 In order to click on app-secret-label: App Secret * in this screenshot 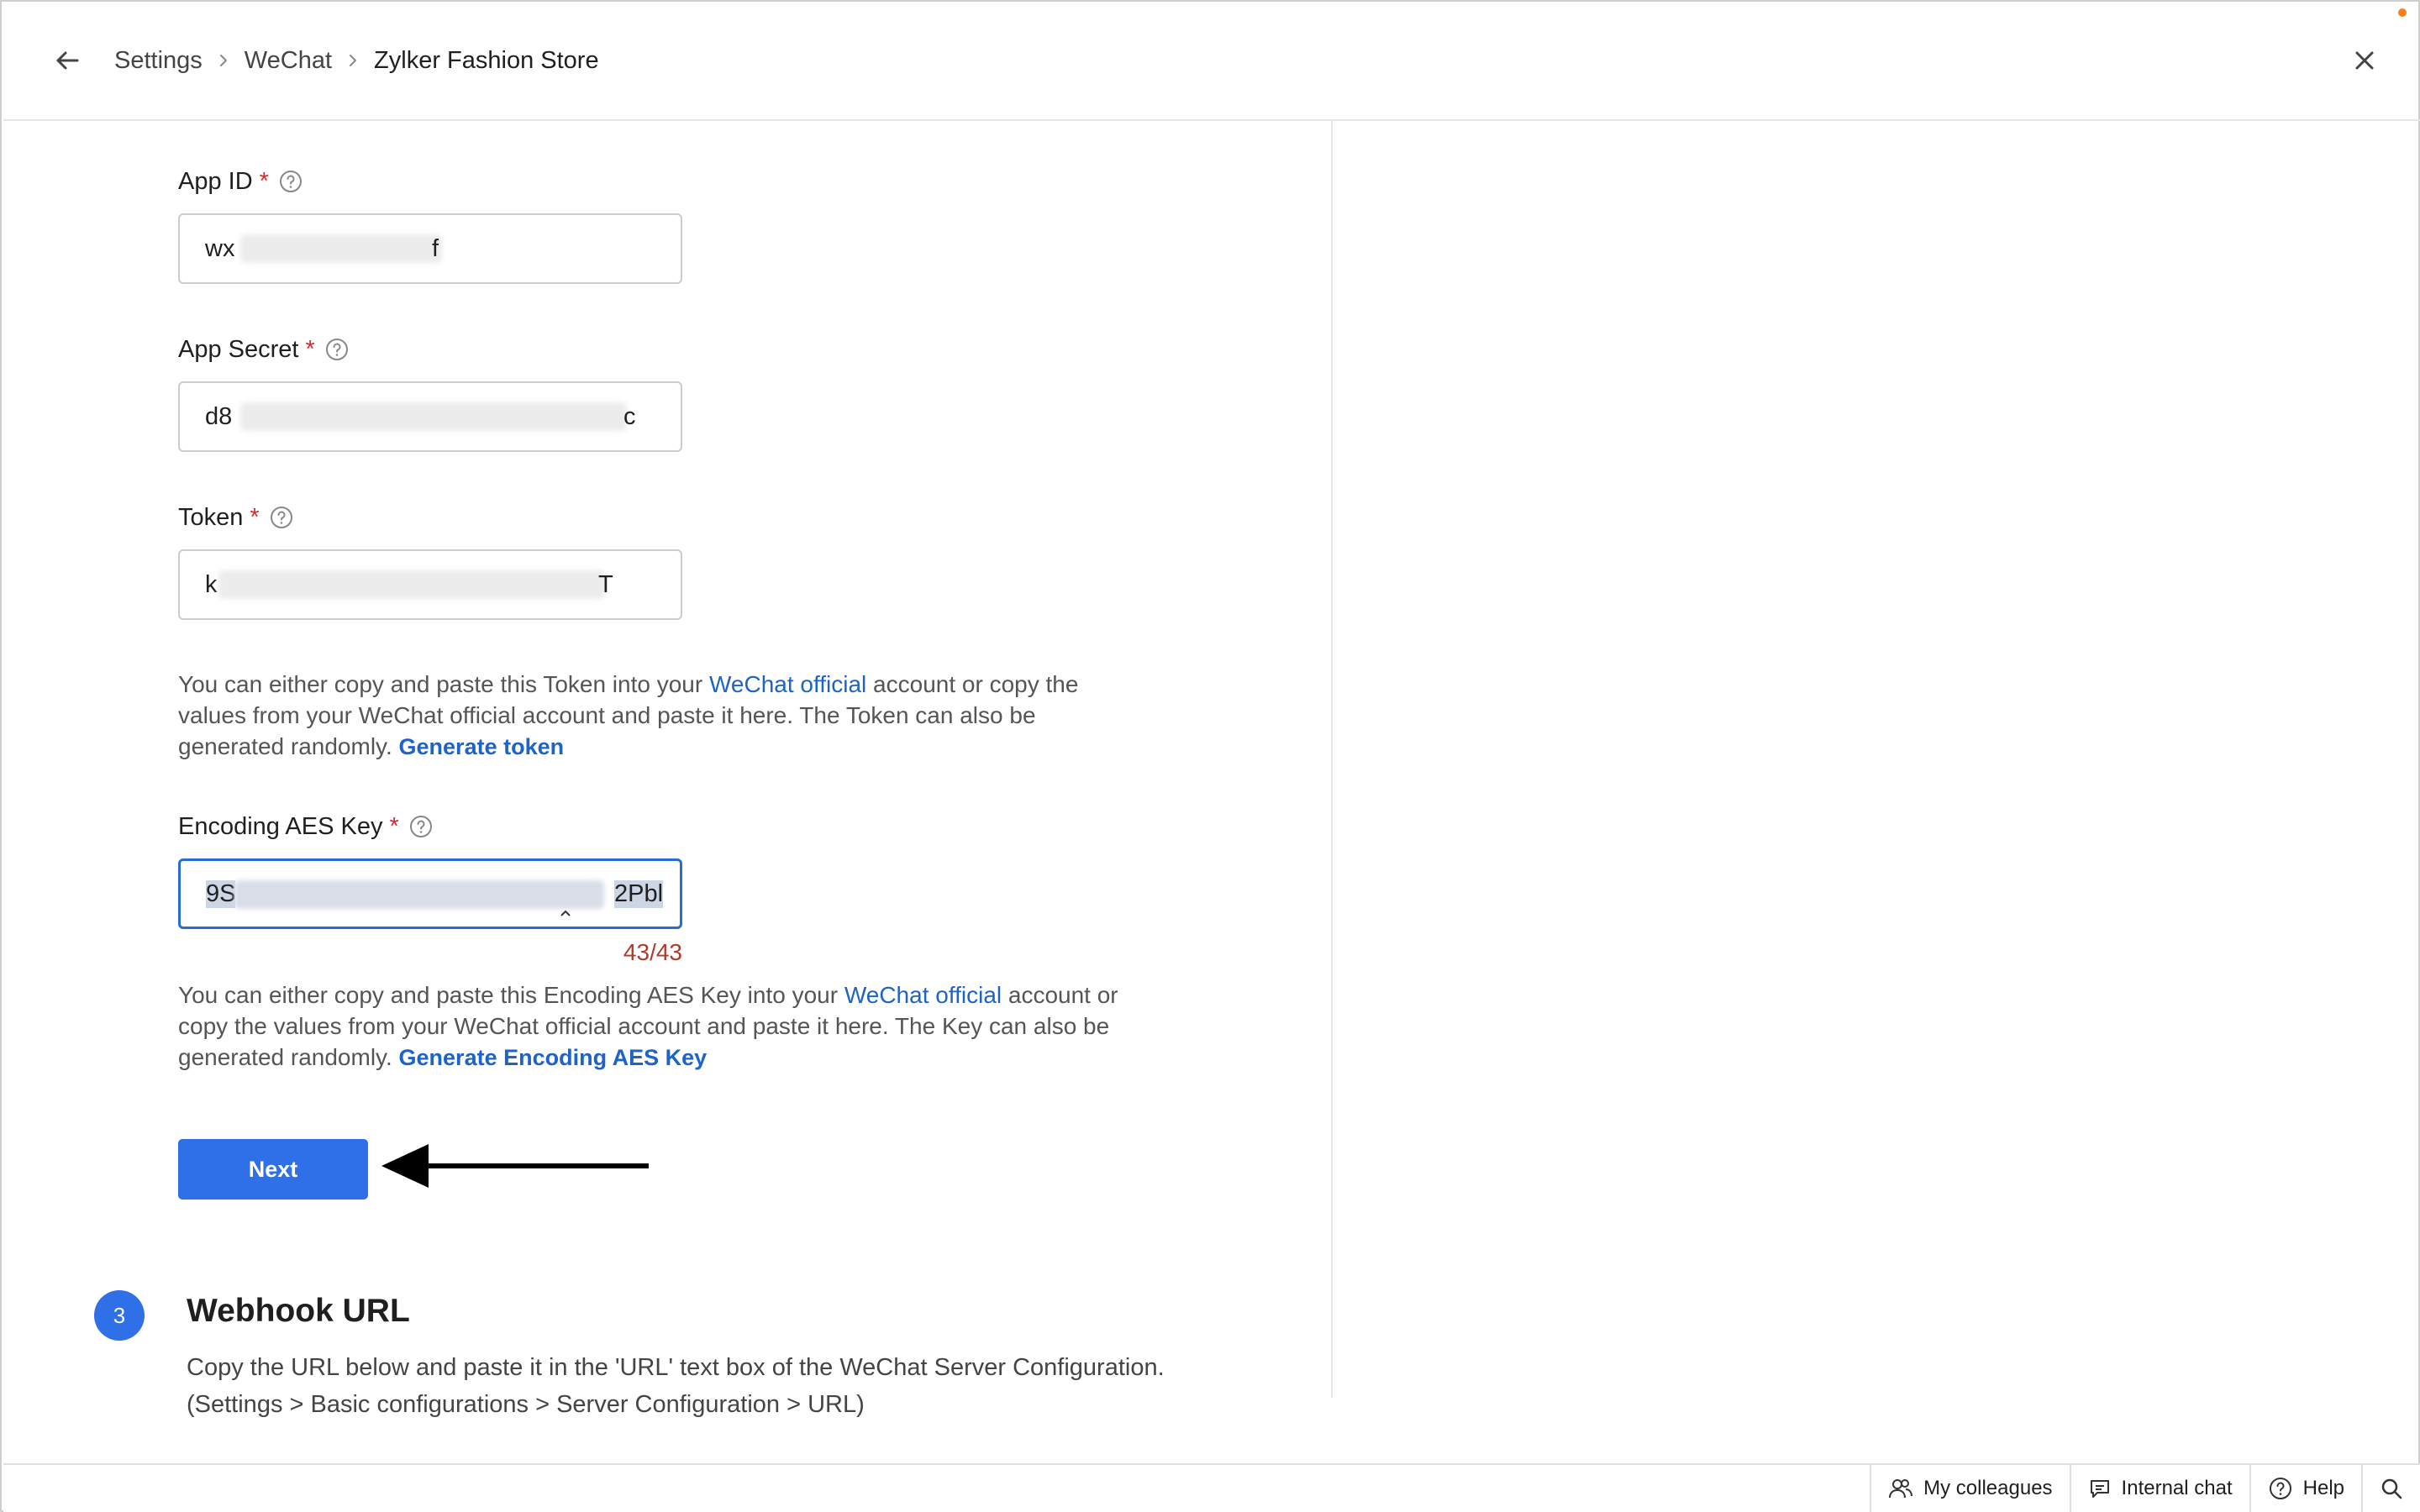, I will do `click(264, 349)`.